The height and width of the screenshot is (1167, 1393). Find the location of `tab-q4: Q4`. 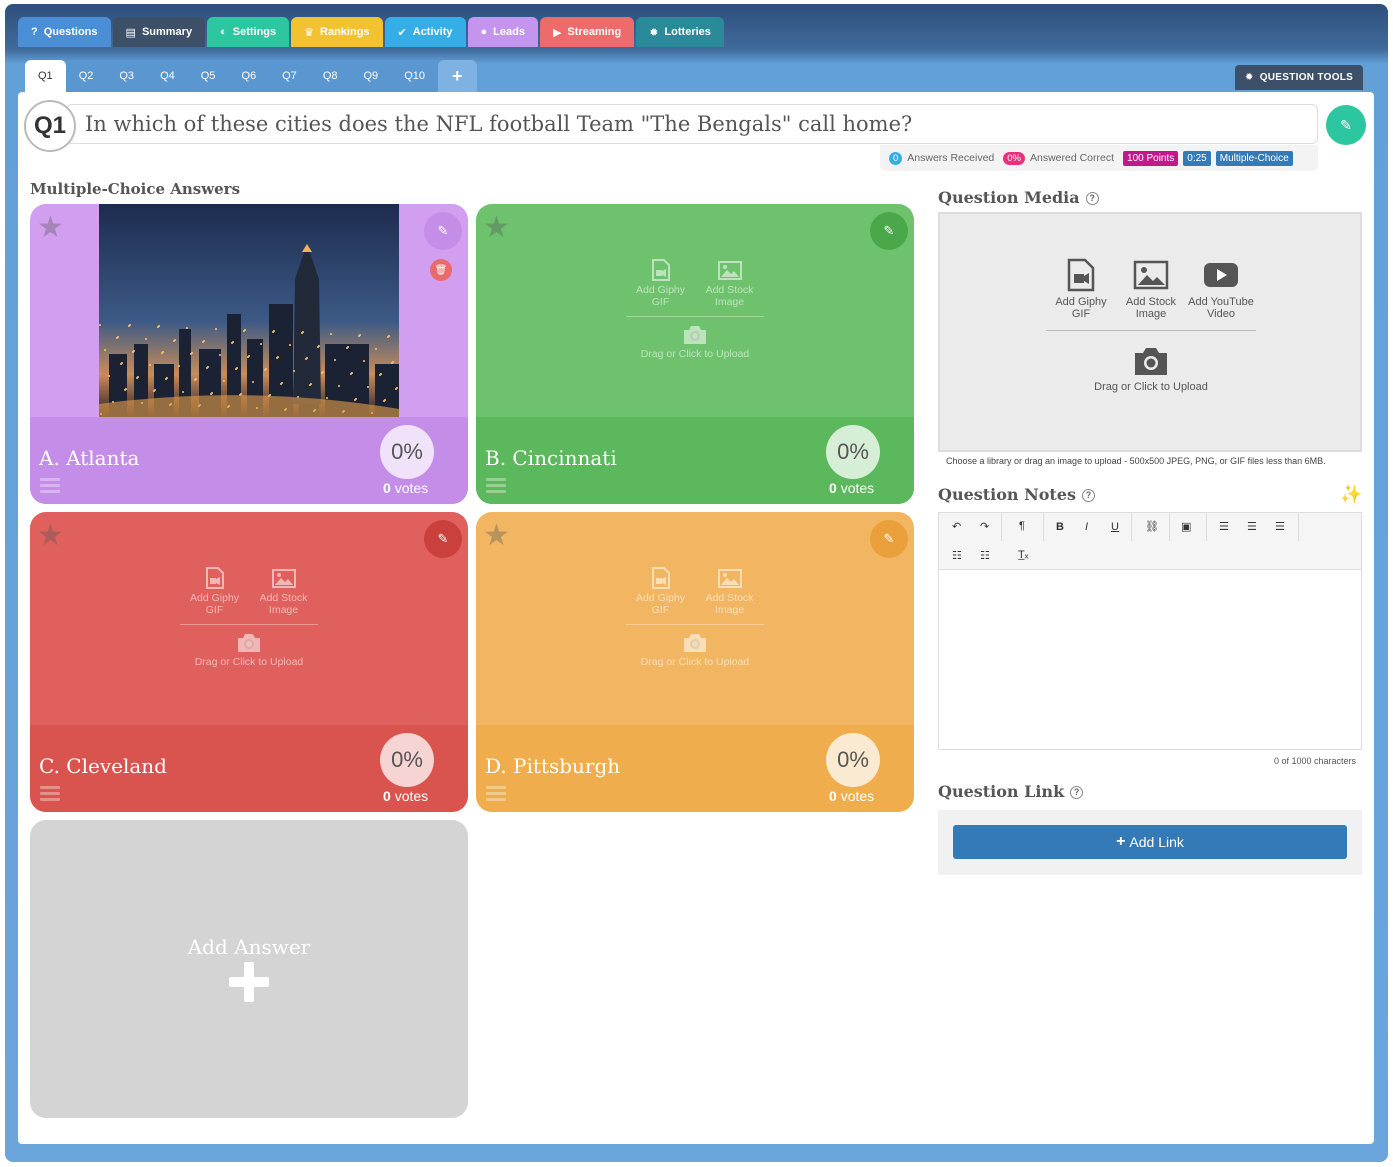

tab-q4: Q4 is located at coordinates (167, 76).